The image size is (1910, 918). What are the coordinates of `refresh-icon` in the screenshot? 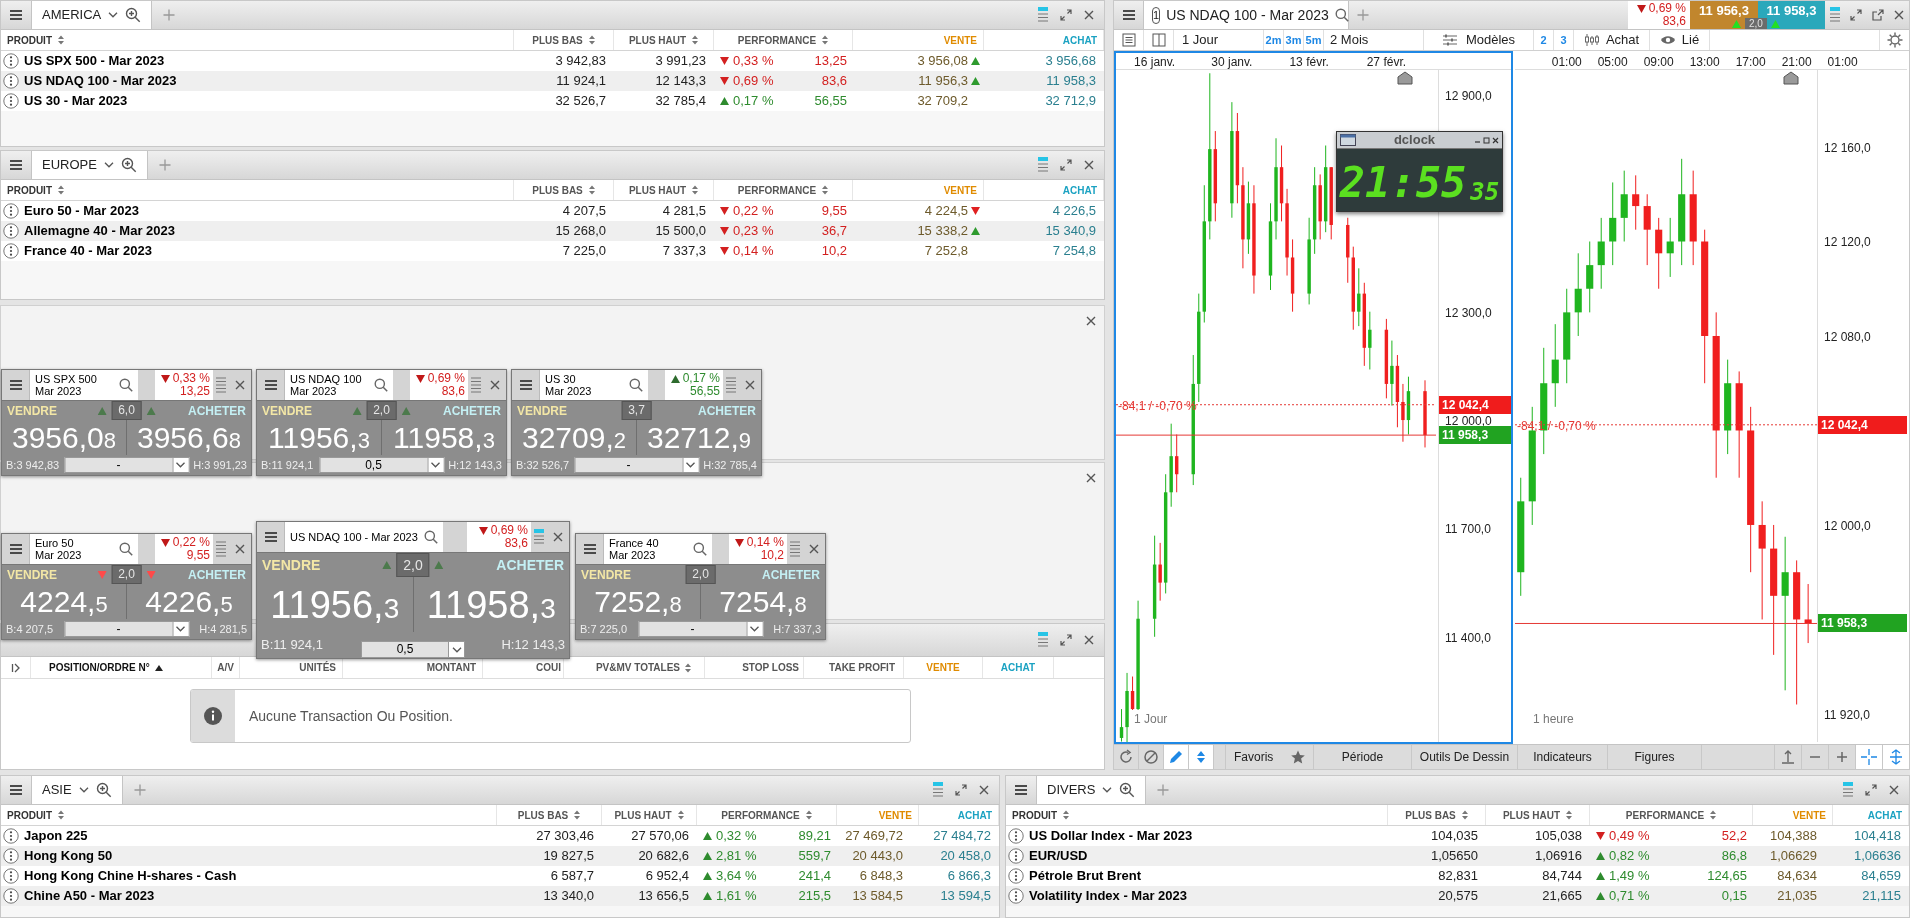 It's located at (1126, 757).